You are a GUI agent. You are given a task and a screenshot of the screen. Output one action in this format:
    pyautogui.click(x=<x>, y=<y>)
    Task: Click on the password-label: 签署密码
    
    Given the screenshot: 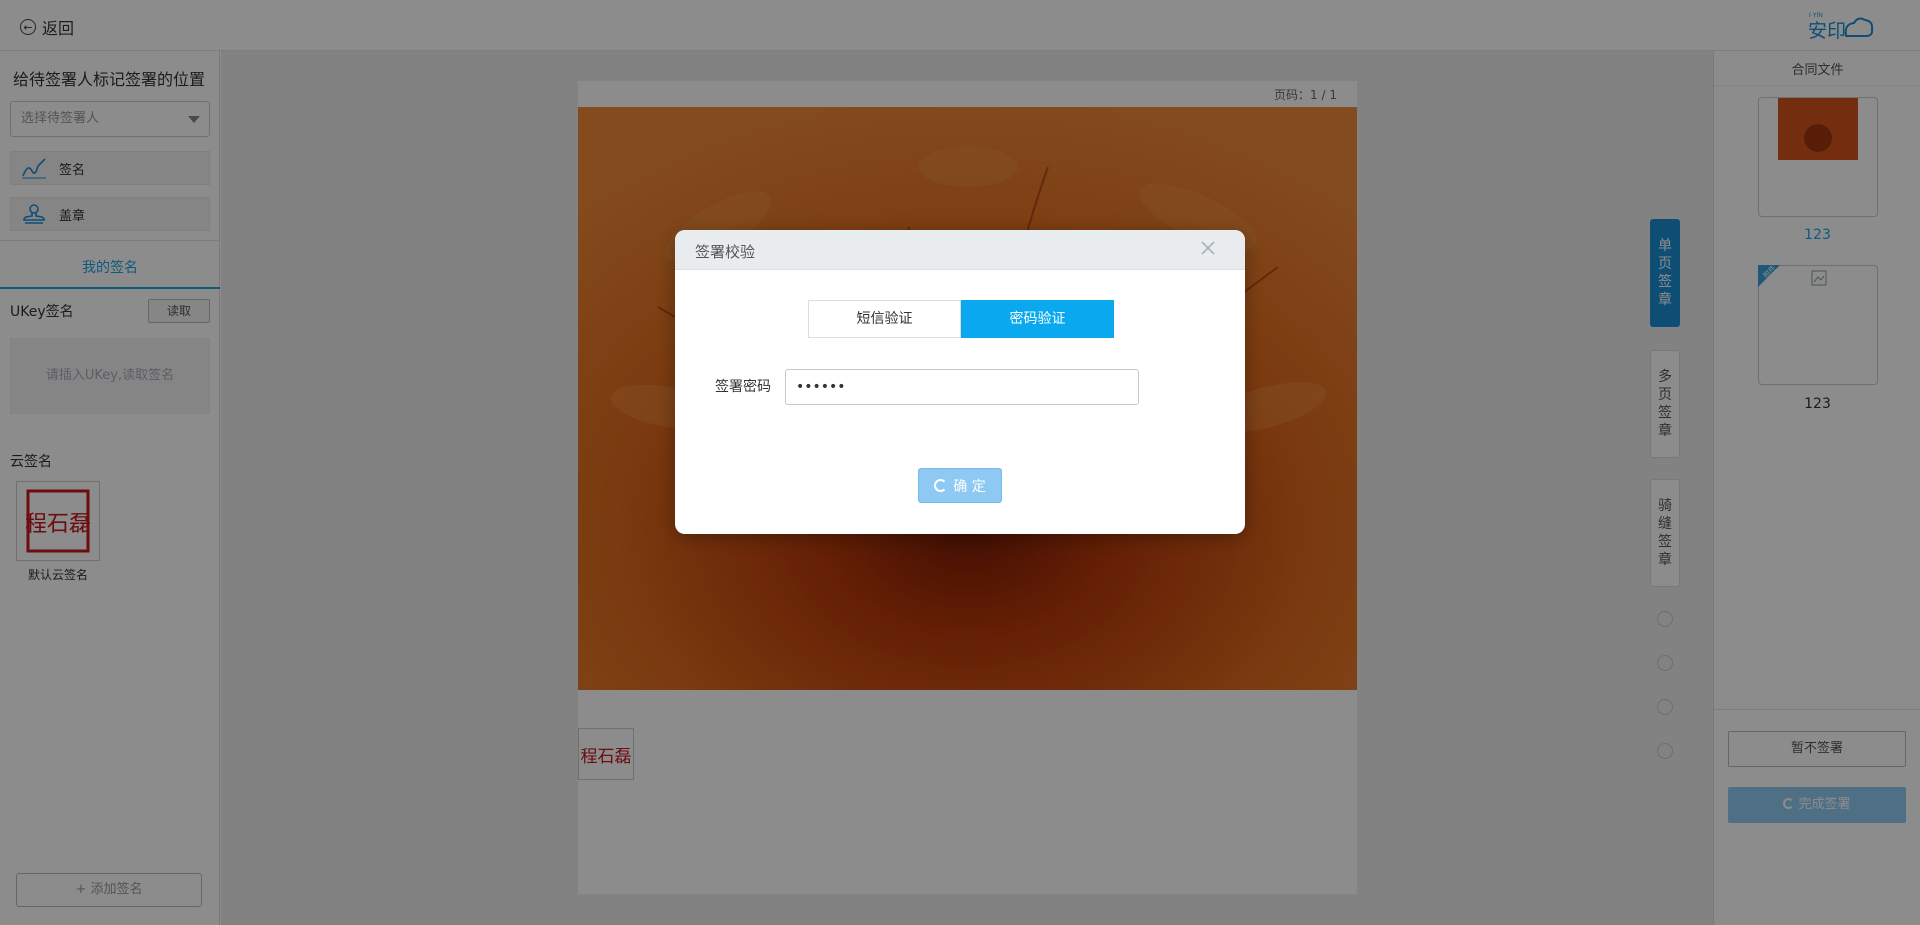 What is the action you would take?
    pyautogui.click(x=743, y=387)
    